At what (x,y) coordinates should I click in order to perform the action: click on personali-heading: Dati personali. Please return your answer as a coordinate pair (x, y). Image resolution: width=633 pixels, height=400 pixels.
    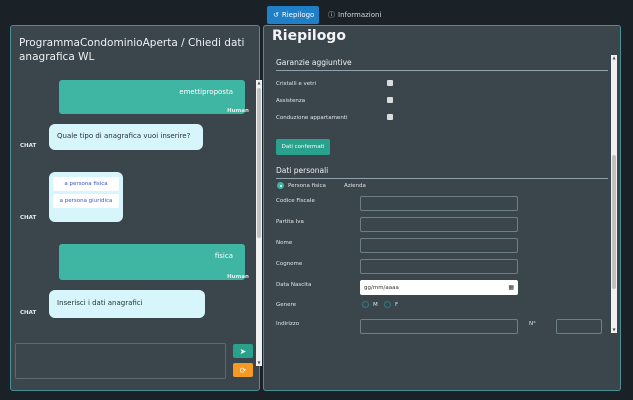
    Looking at the image, I should click on (302, 170).